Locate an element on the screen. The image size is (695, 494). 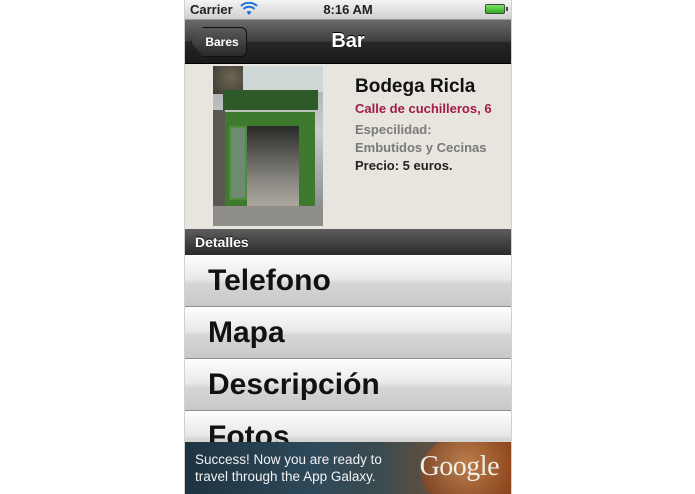
page-title: Bar is located at coordinates (348, 41).